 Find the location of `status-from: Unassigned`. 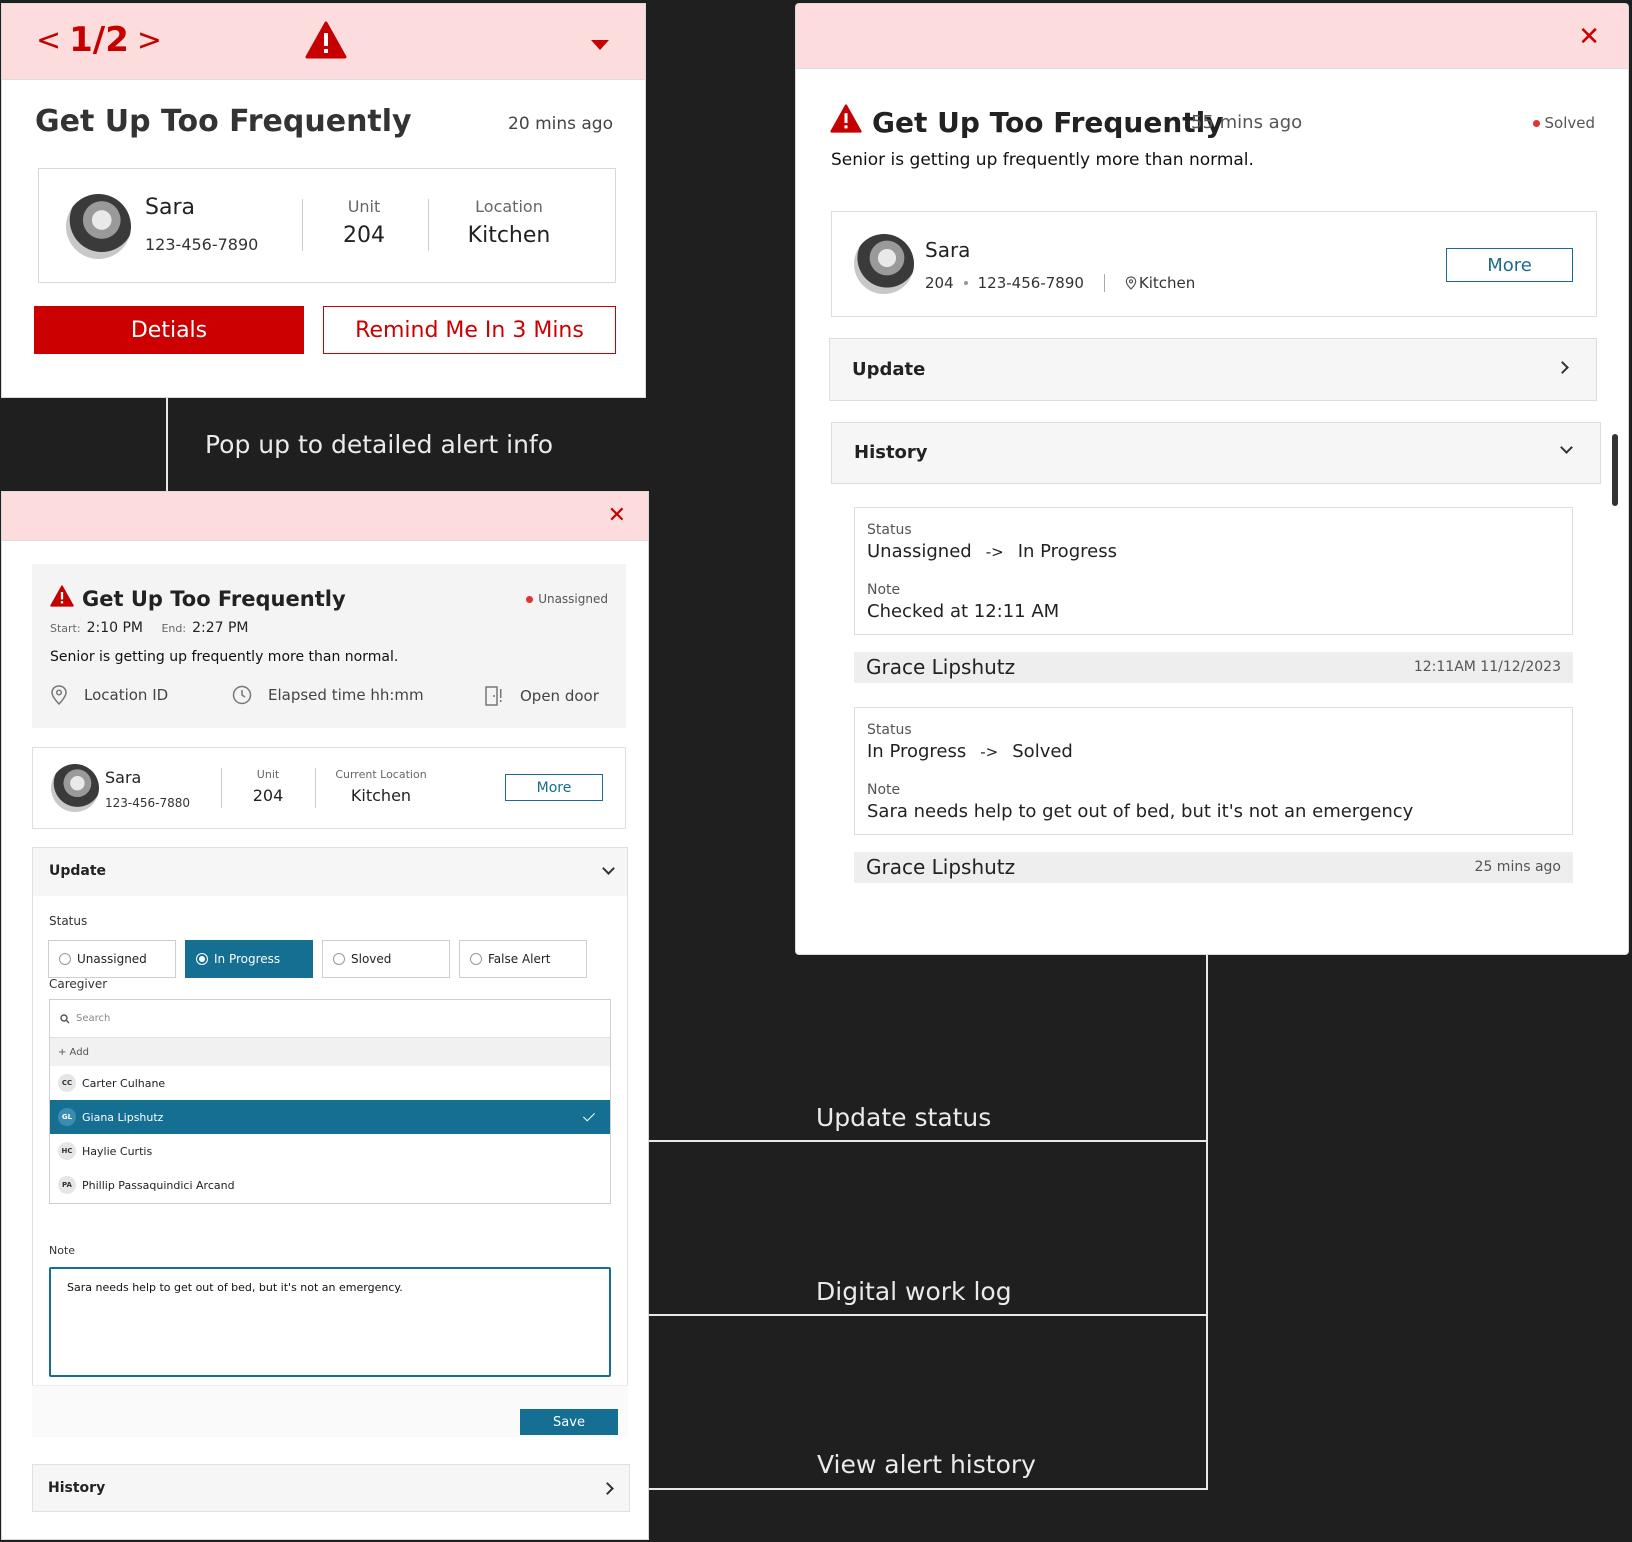

status-from: Unassigned is located at coordinates (919, 551).